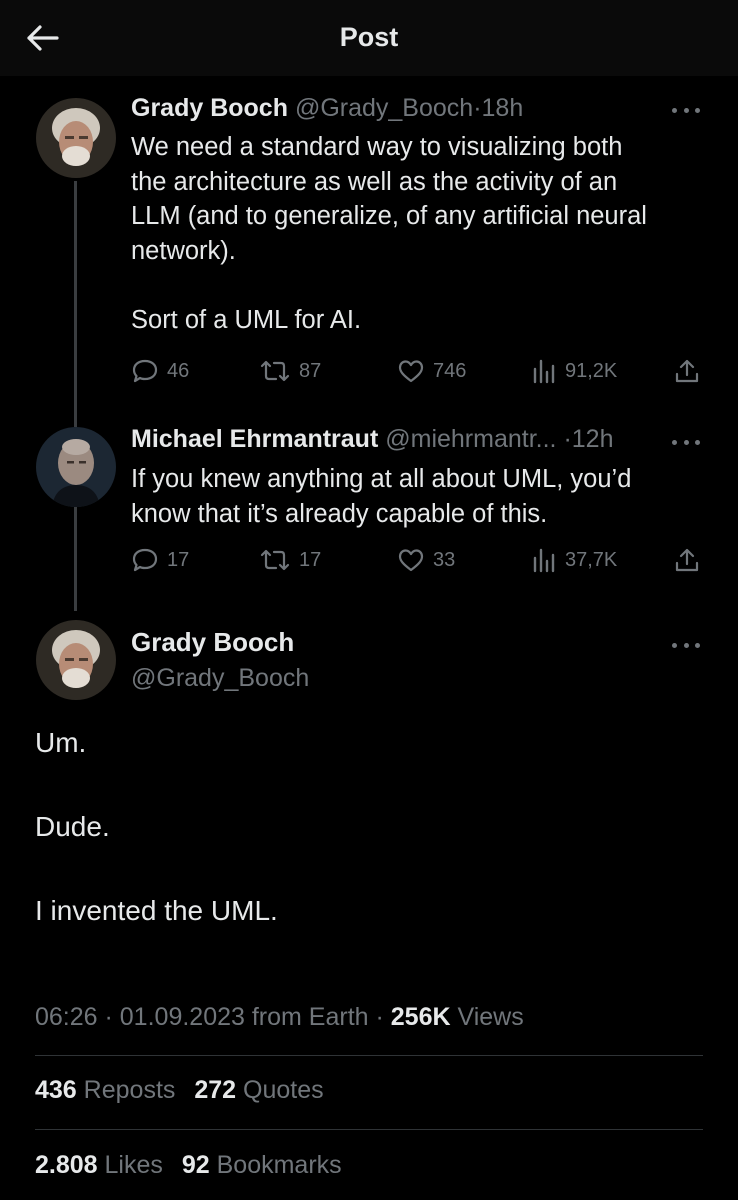  I want to click on page-title: Post, so click(369, 37).